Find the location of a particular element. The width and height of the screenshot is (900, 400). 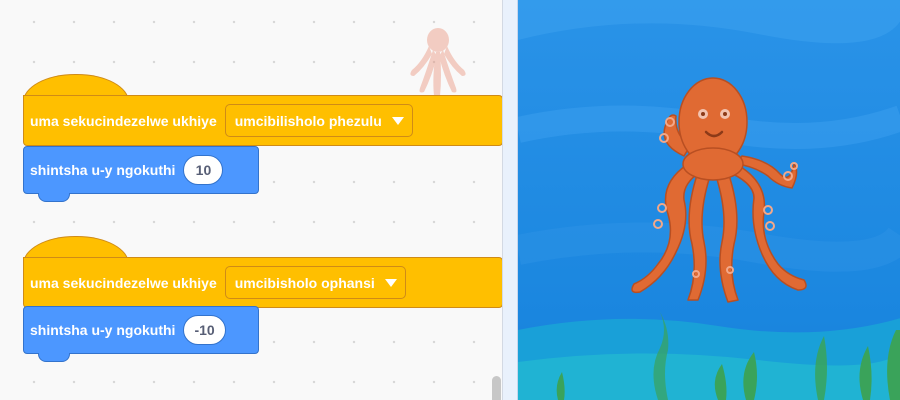

key-dropdown-value: umcibilisholo phezulu is located at coordinates (308, 120).